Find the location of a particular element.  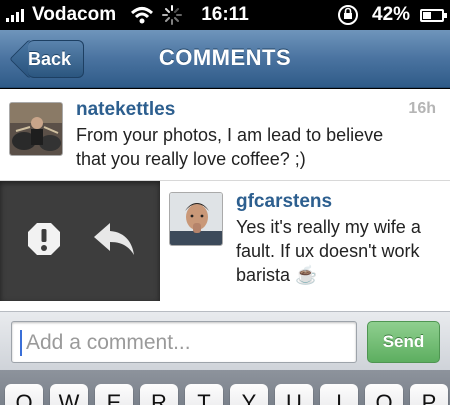

key: Y is located at coordinates (249, 394).